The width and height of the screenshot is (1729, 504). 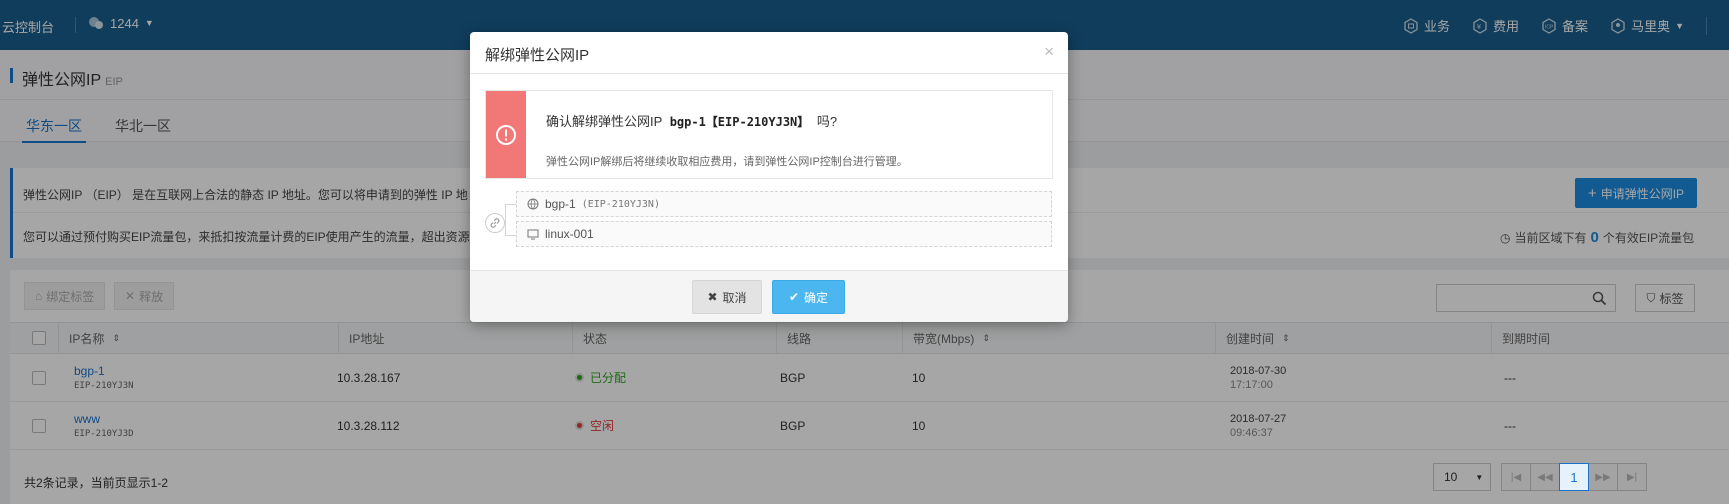 I want to click on dialog-footer: ✖ 取消 ✔ 确定, so click(x=769, y=296).